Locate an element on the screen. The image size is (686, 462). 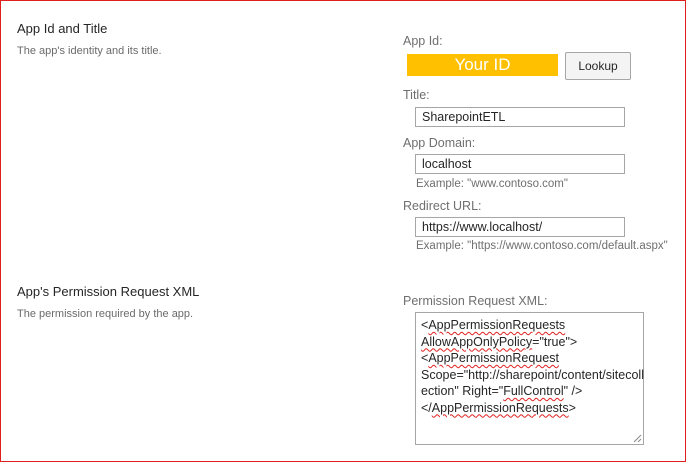
xml-text: </ is located at coordinates (426, 407).